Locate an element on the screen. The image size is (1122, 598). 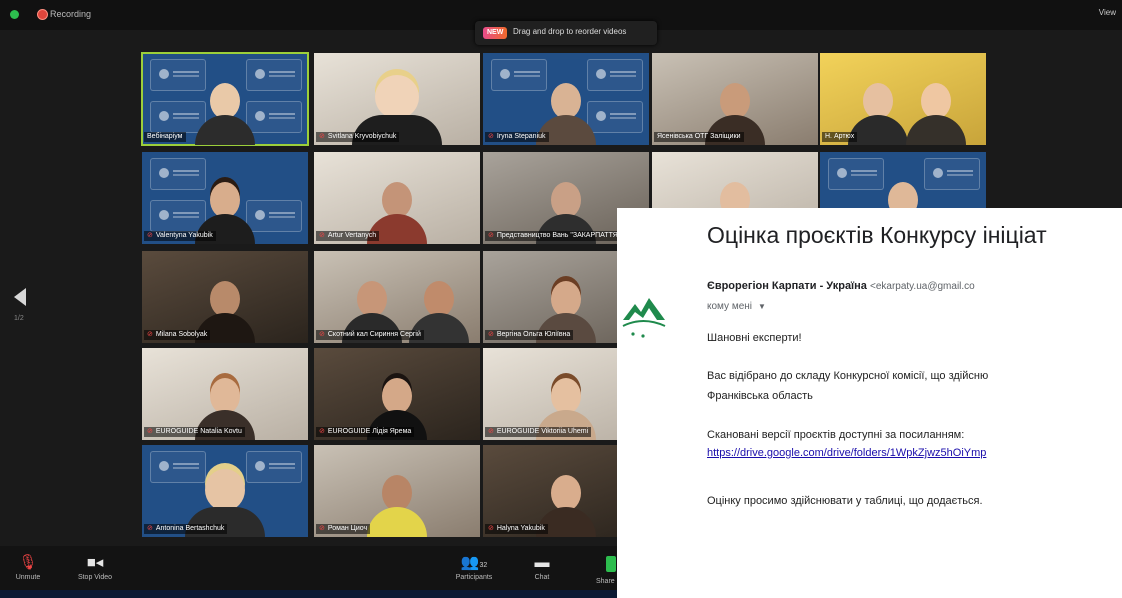
participant-name: ⊘ Antonina Bertashchuk is located at coordinates (186, 529).